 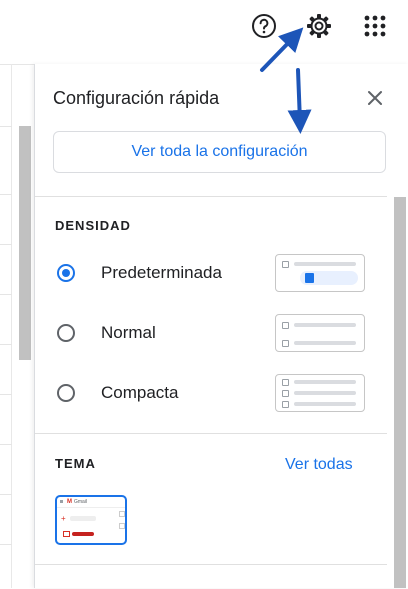 I want to click on radio-compact, so click(x=66, y=393).